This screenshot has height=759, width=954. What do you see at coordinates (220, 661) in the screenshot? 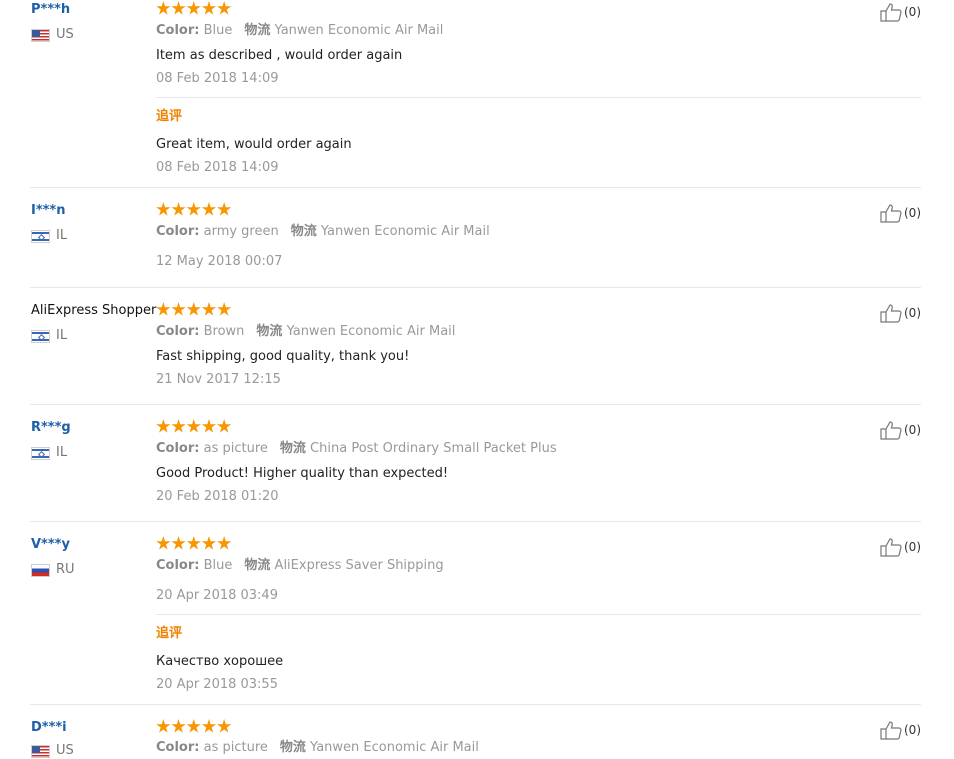
I see `additional-review-text: Качество хорошее` at bounding box center [220, 661].